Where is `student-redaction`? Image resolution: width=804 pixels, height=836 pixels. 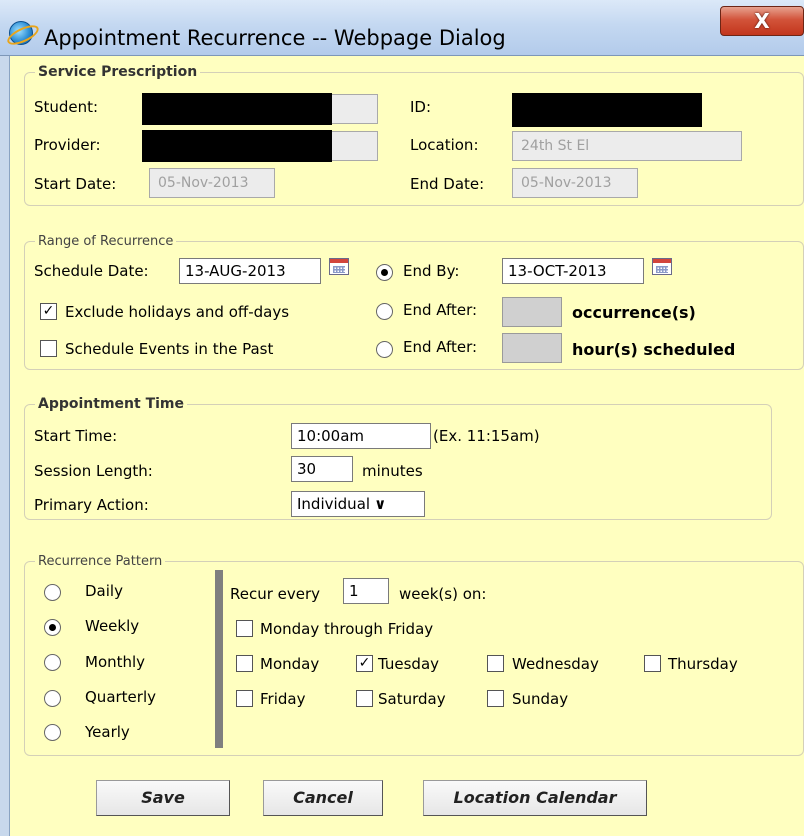 student-redaction is located at coordinates (237, 109).